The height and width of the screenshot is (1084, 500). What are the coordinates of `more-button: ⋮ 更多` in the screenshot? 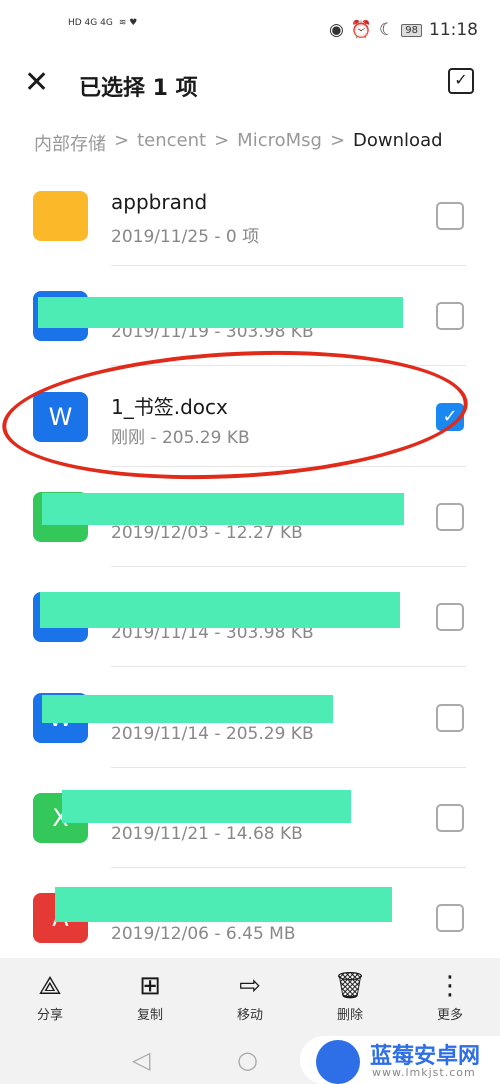 It's located at (450, 995).